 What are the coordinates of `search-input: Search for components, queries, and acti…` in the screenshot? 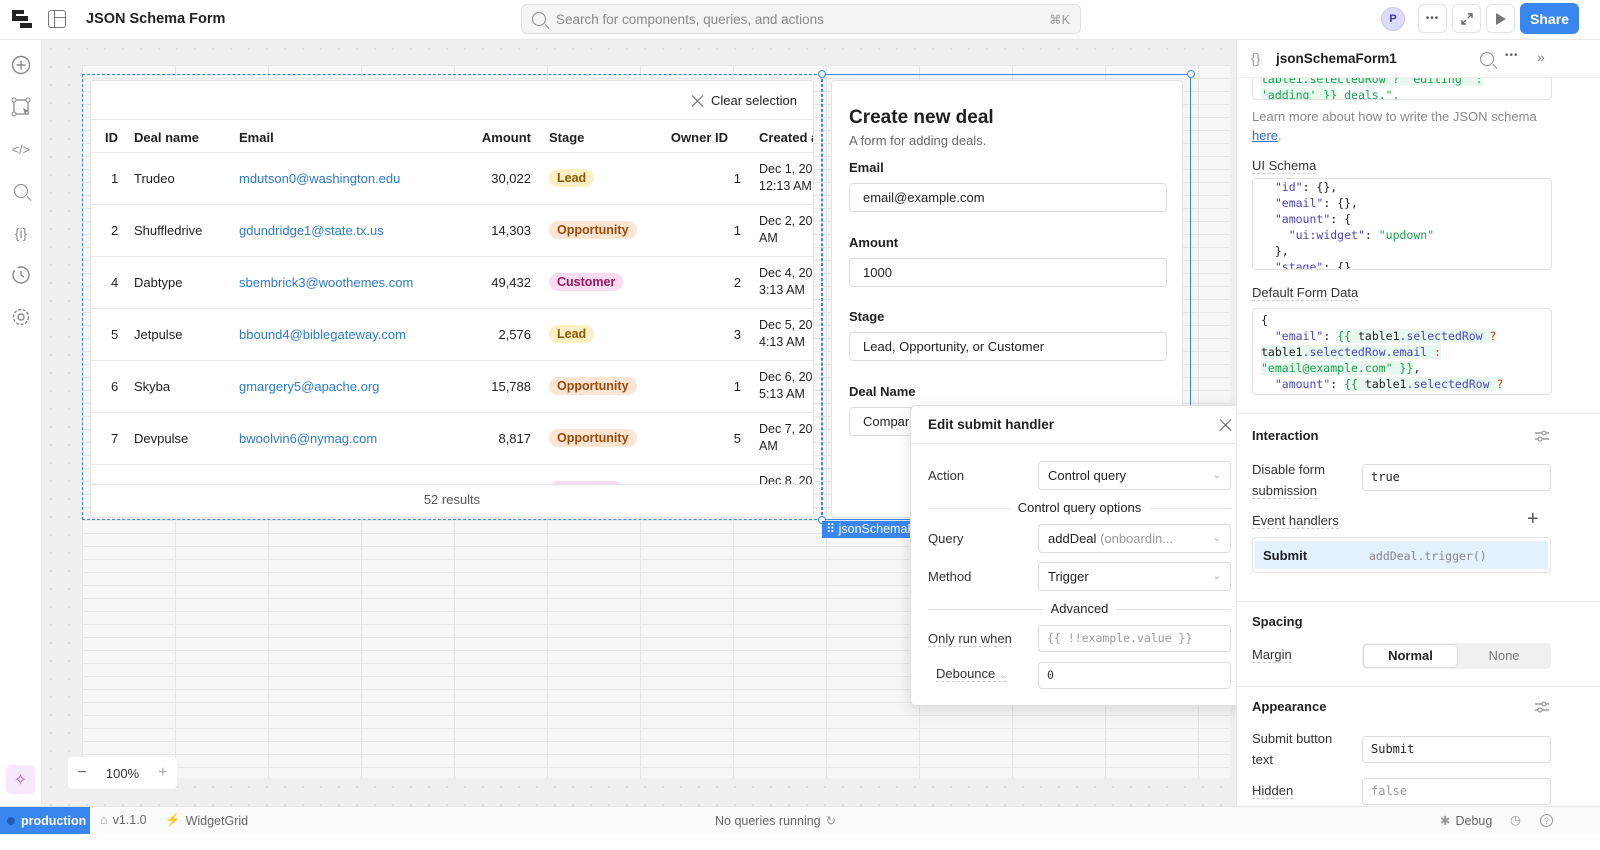 It's located at (801, 19).